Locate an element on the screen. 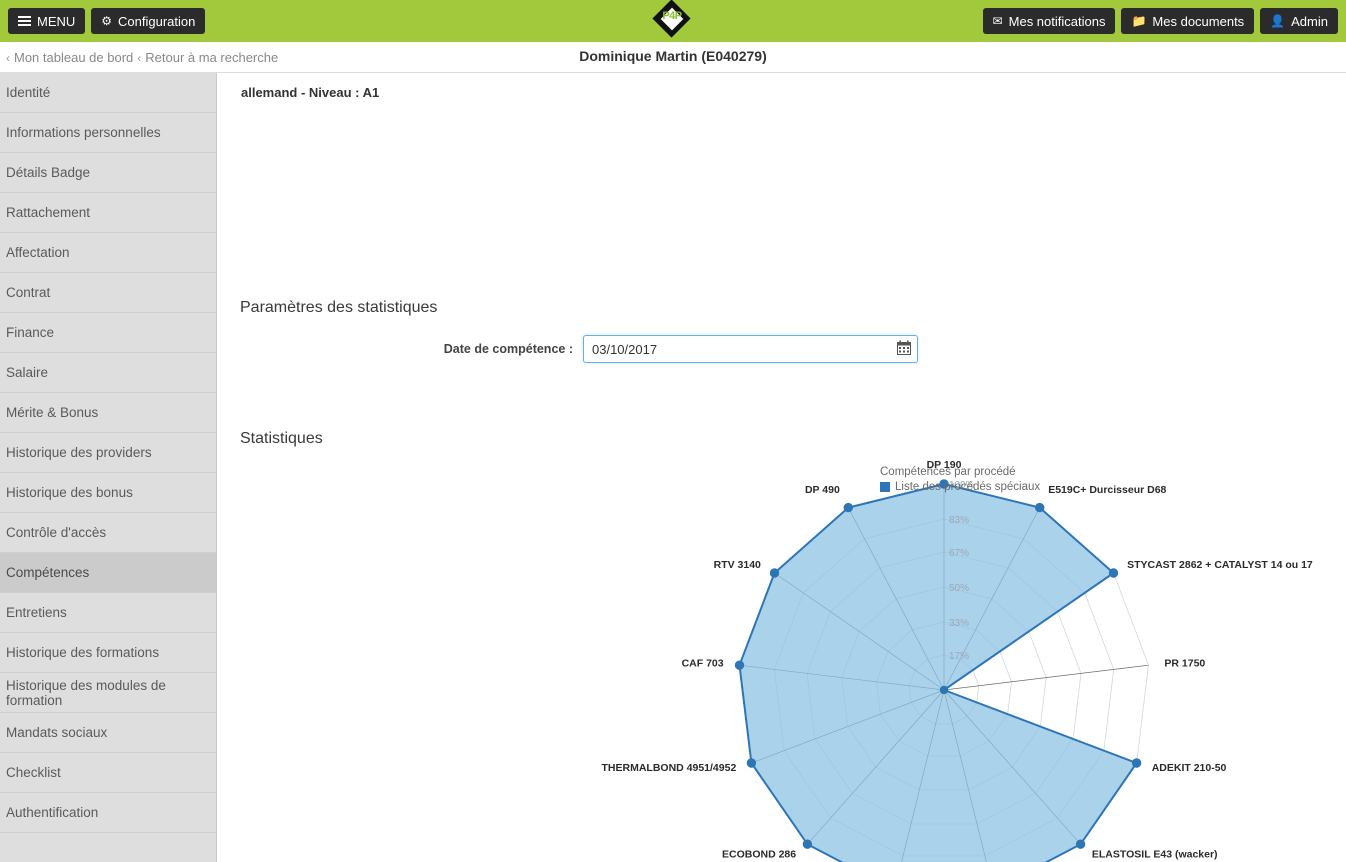 The image size is (1346, 862). radar-category-label: DP 490 is located at coordinates (822, 490).